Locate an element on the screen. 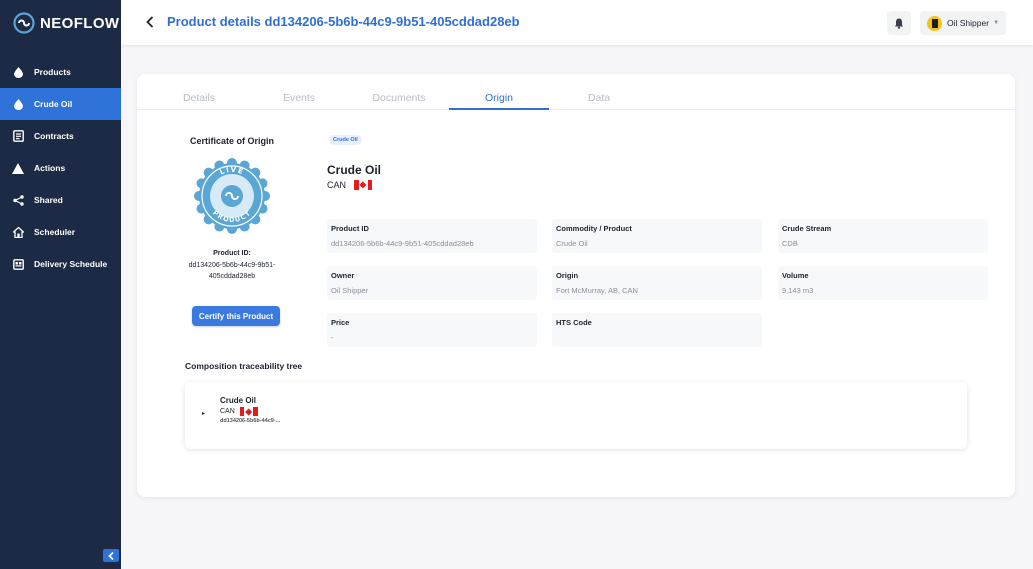 This screenshot has width=1033, height=569. chevron-down-icon: ▼ is located at coordinates (996, 23).